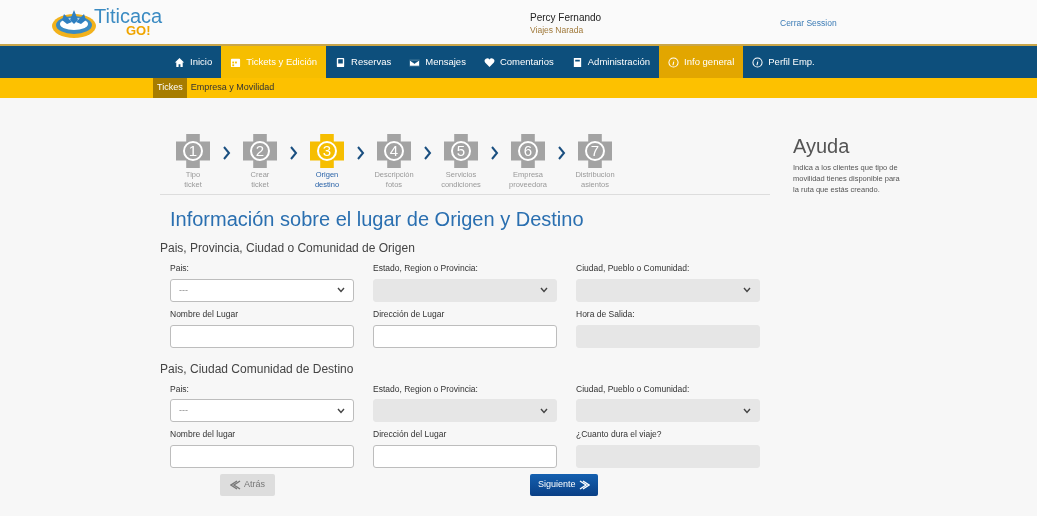 The image size is (1037, 516). I want to click on nav-tab: Comentarios, so click(518, 62).